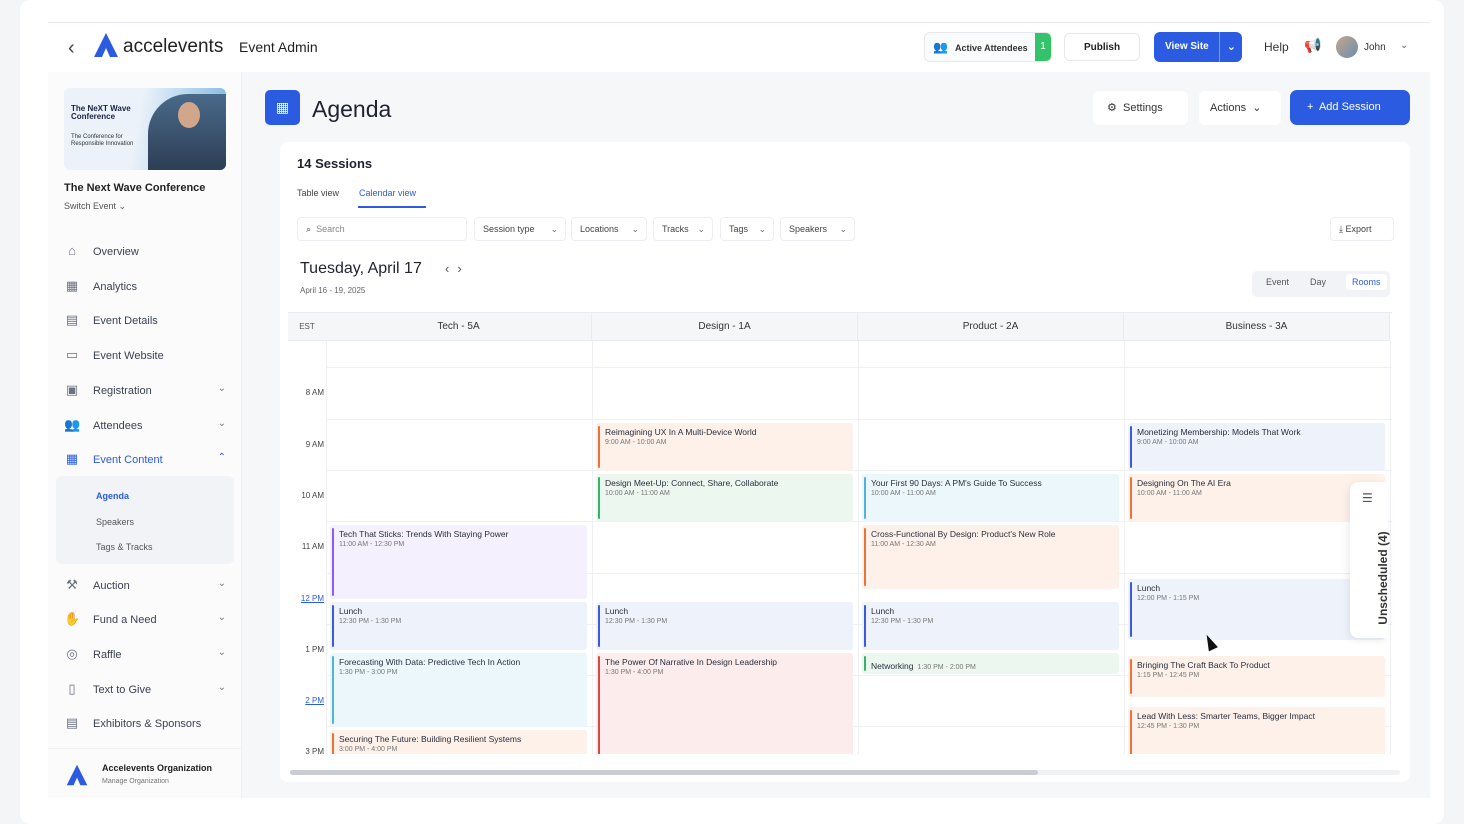  Describe the element at coordinates (991, 48) in the screenshot. I see `active-attendees-label: Active Attendees` at that location.